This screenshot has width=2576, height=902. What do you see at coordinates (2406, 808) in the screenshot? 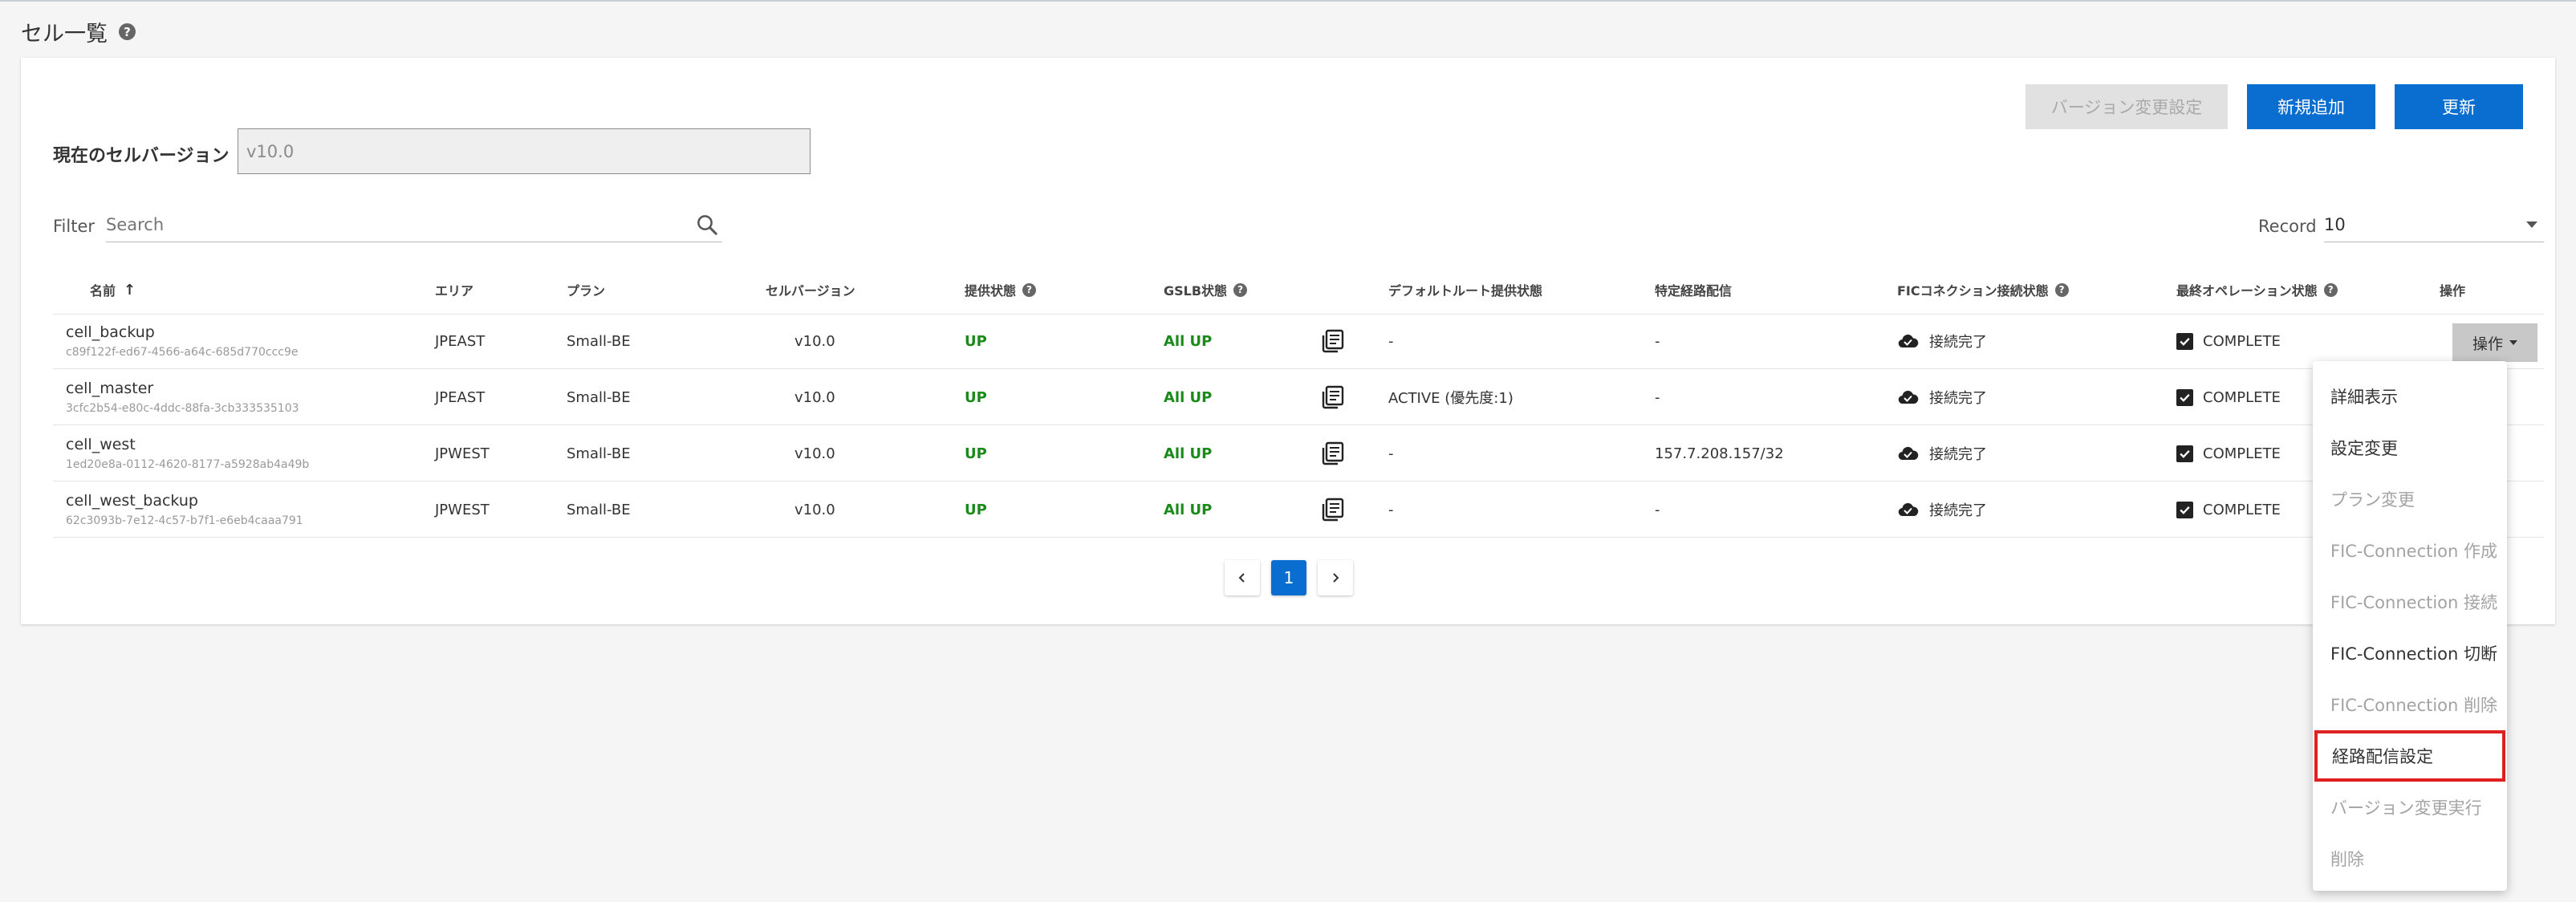
I see `menu-item: バージョン変更実行` at bounding box center [2406, 808].